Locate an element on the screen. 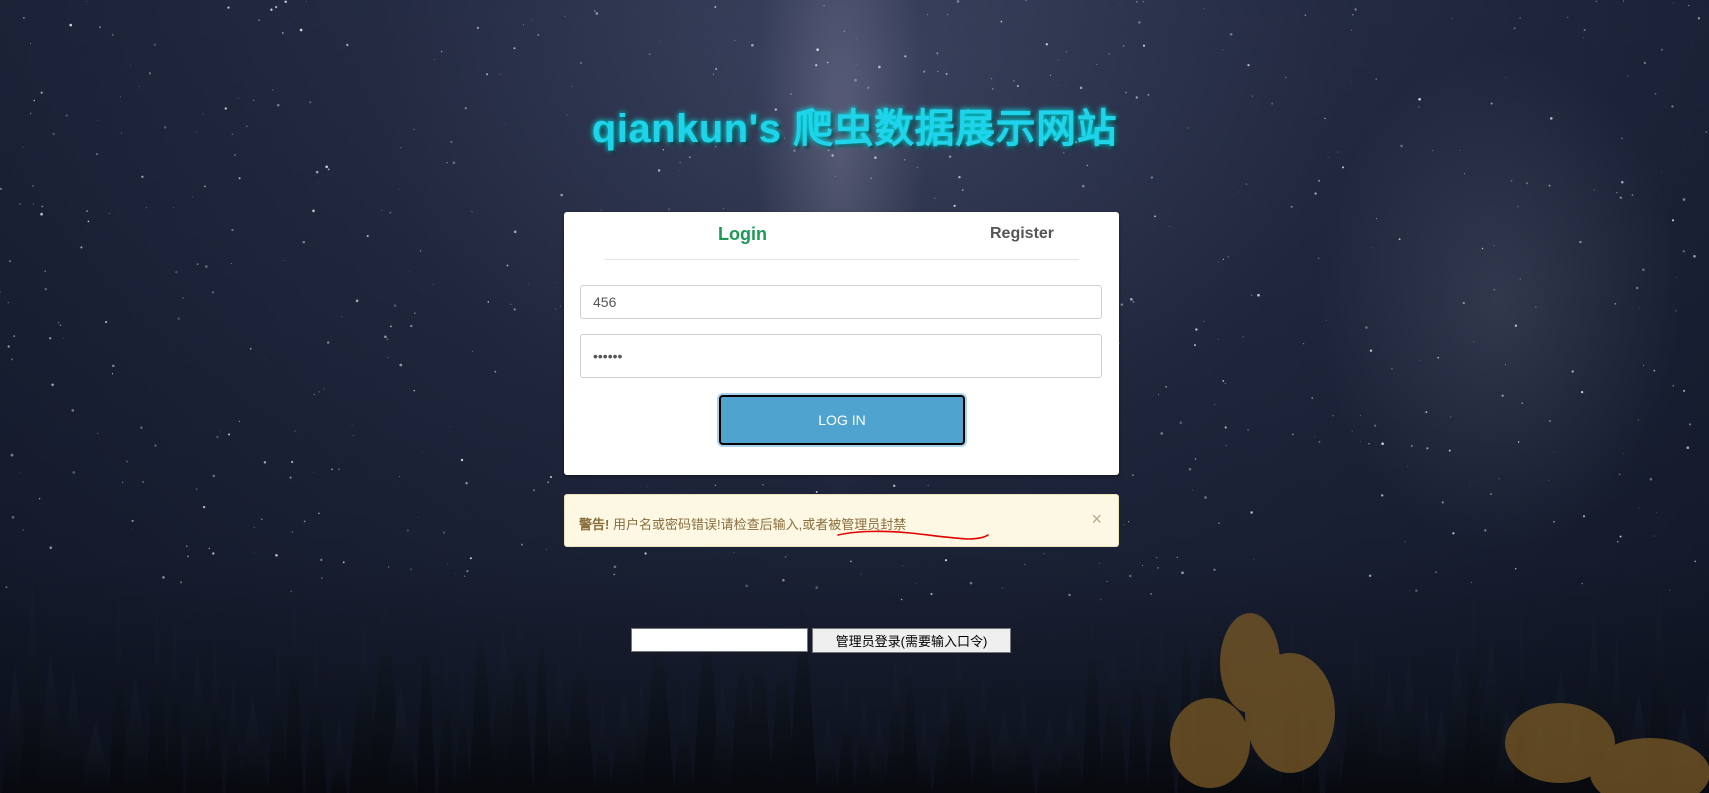  tab-register: Register is located at coordinates (1022, 234).